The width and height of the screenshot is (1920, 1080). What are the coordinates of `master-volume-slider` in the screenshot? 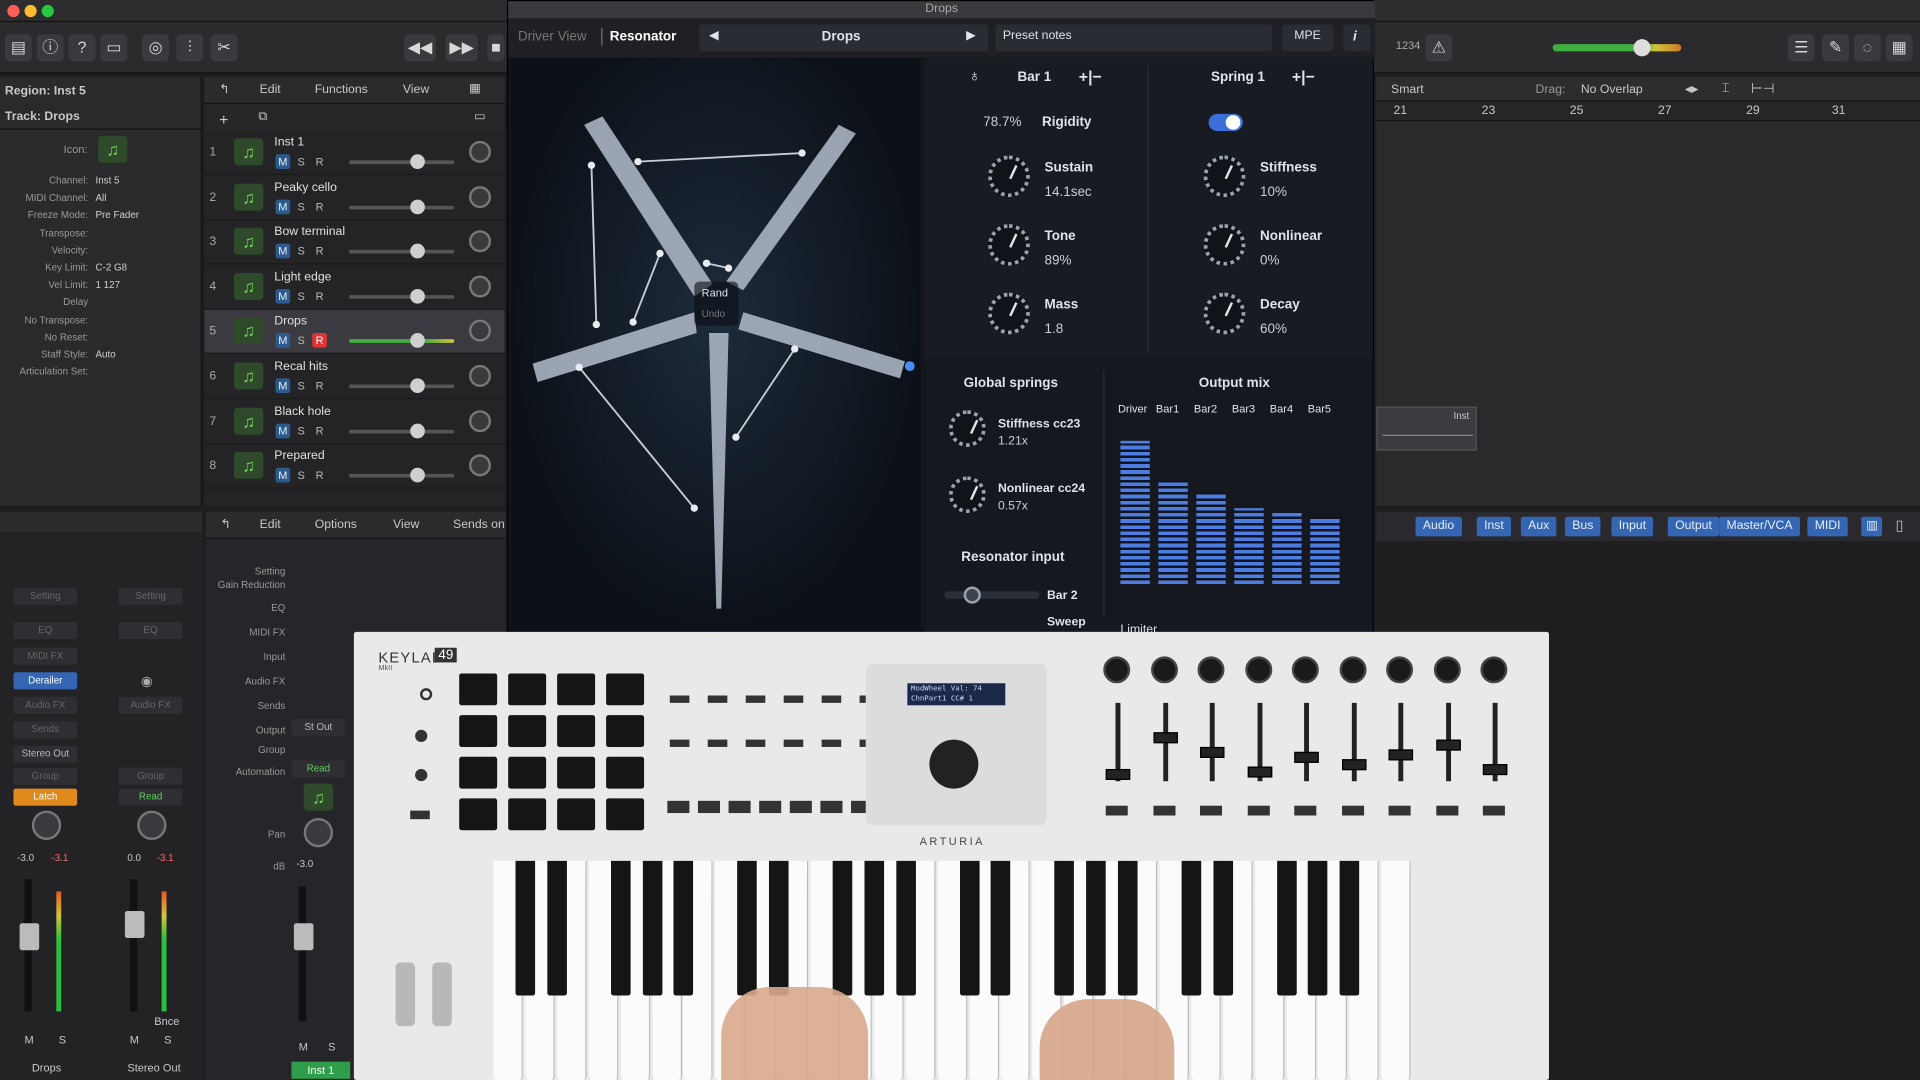 It's located at (1617, 48).